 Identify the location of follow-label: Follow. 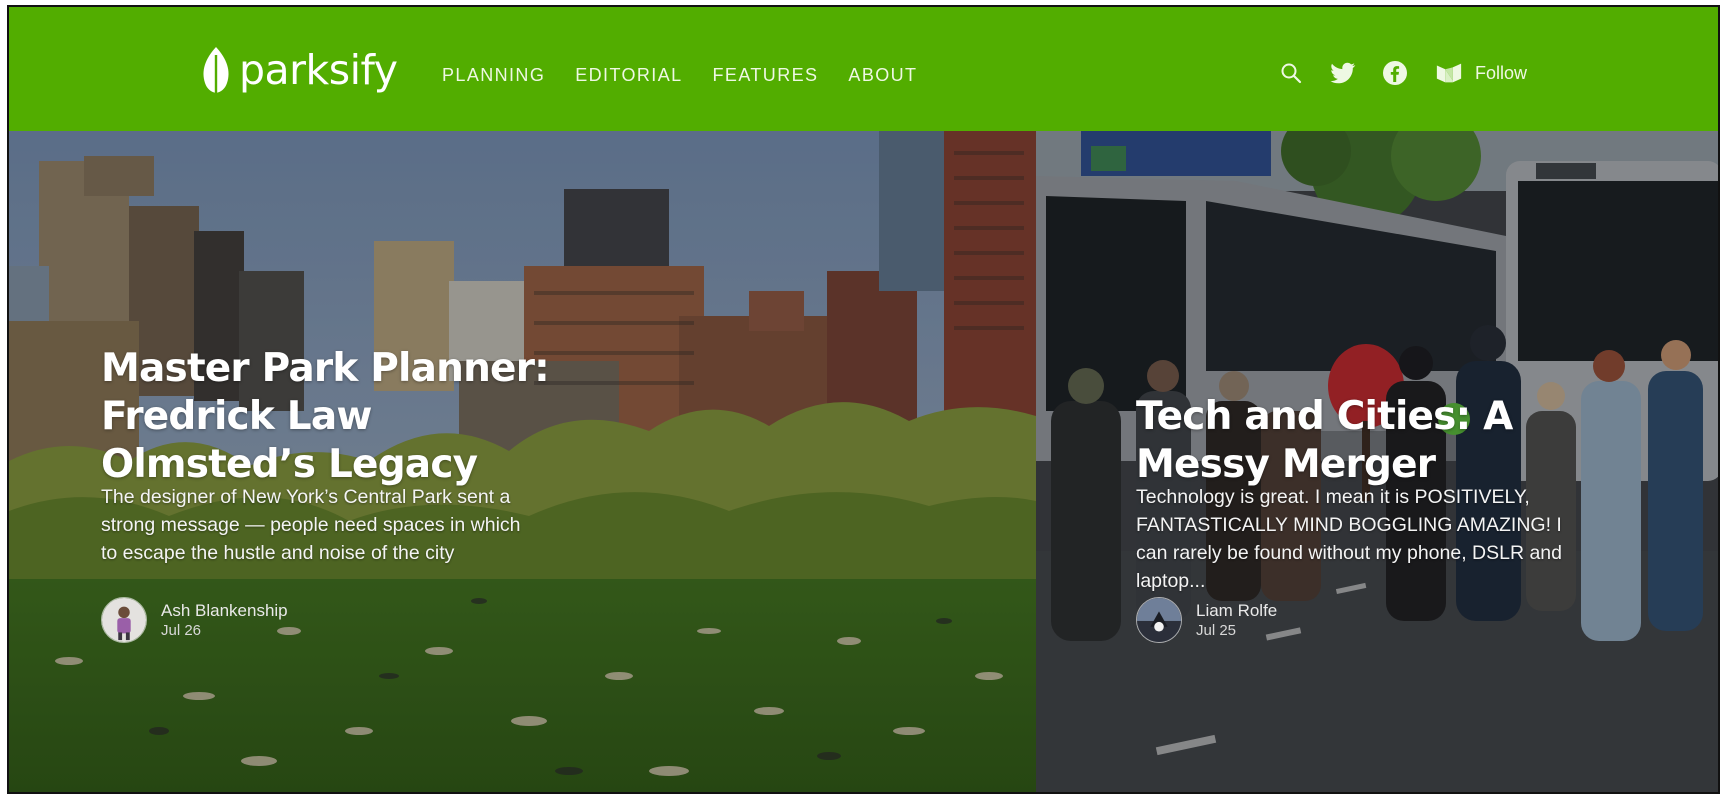
(1501, 72).